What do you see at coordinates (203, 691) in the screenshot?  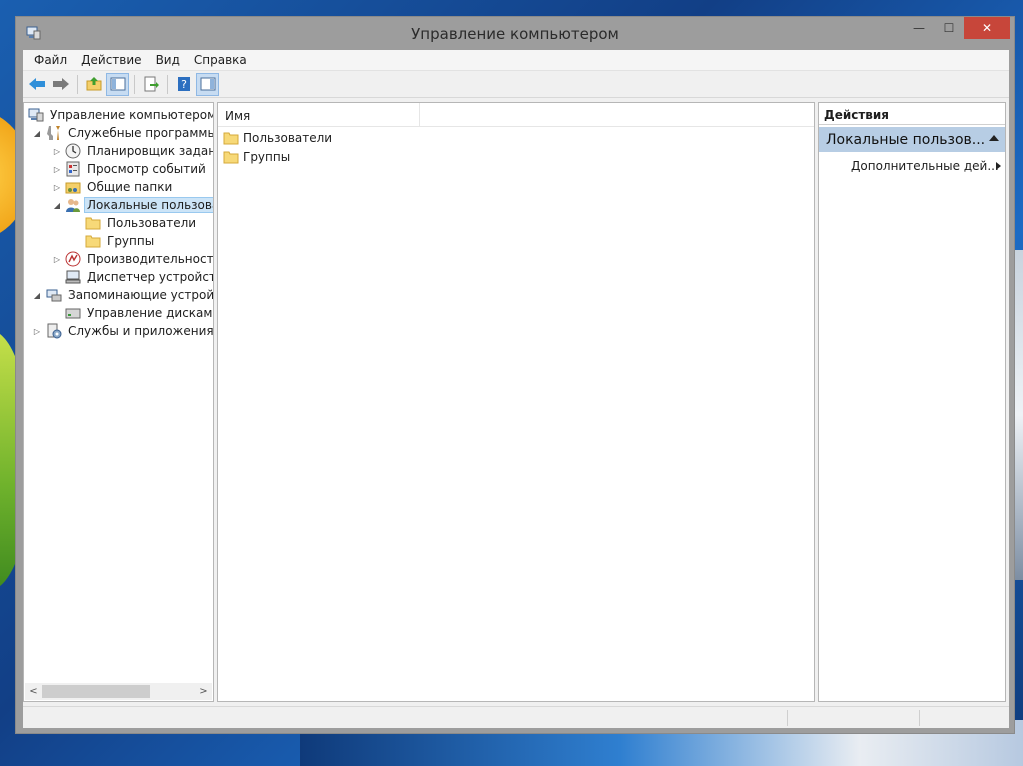 I see `scroll-right-icon: >` at bounding box center [203, 691].